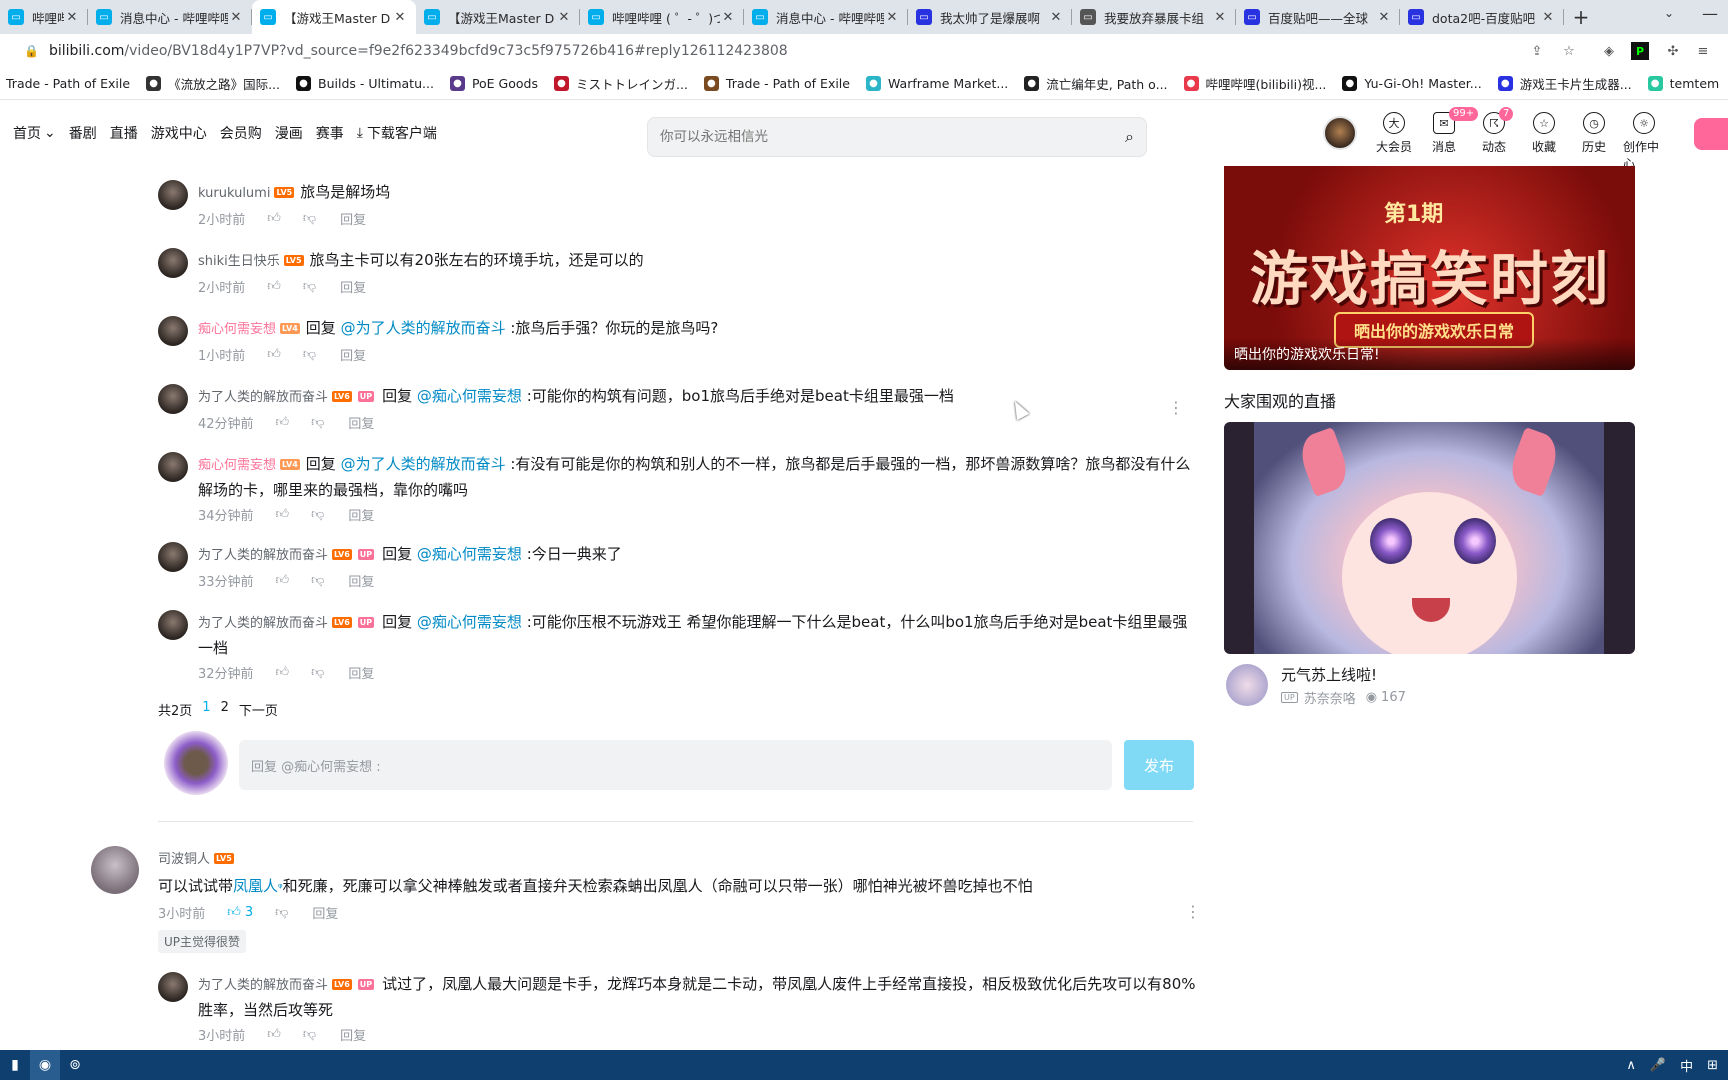 The width and height of the screenshot is (1728, 1080). Describe the element at coordinates (469, 554) in the screenshot. I see `mention-link: @痴心何需妄想` at that location.